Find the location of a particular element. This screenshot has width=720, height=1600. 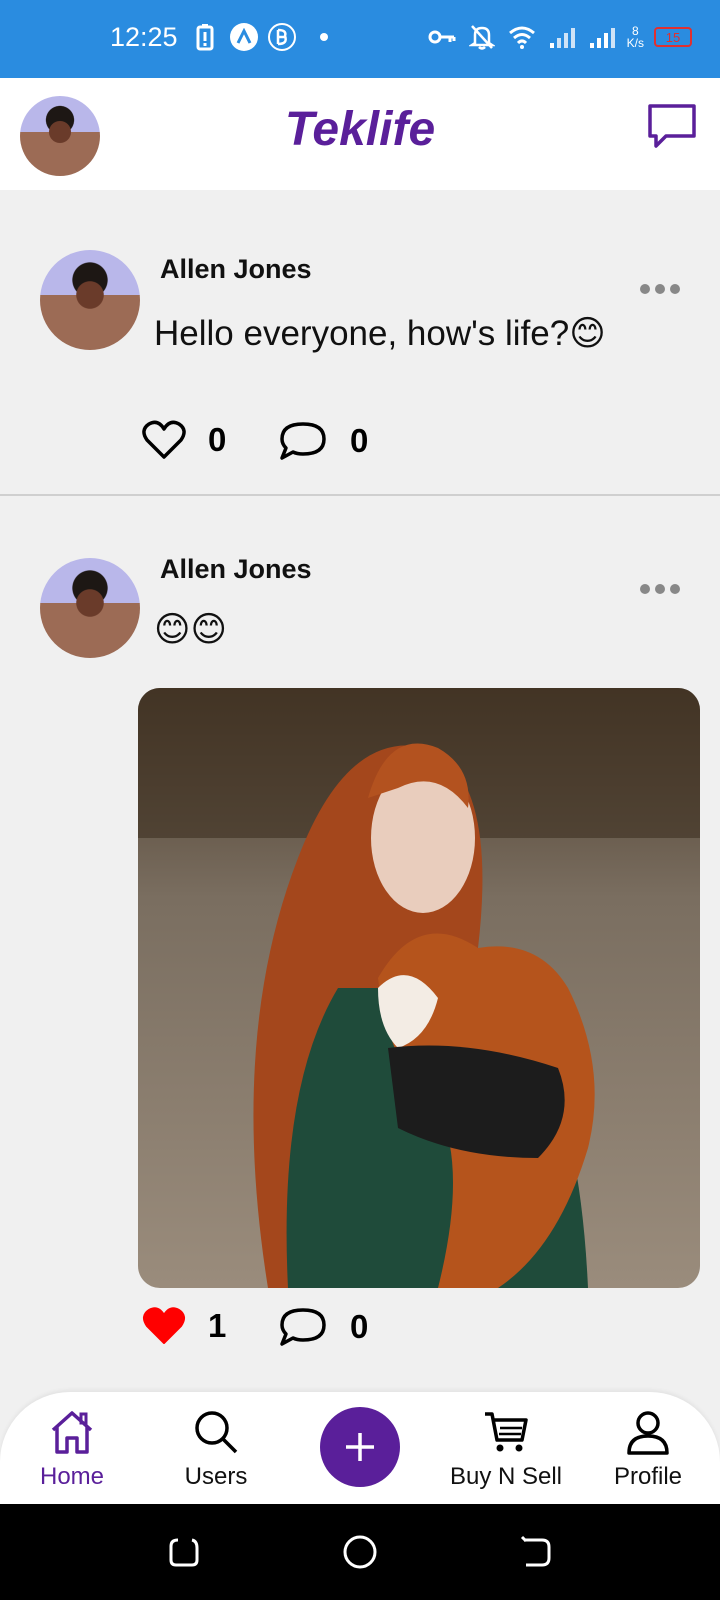

heart-filled-icon is located at coordinates (164, 1325).